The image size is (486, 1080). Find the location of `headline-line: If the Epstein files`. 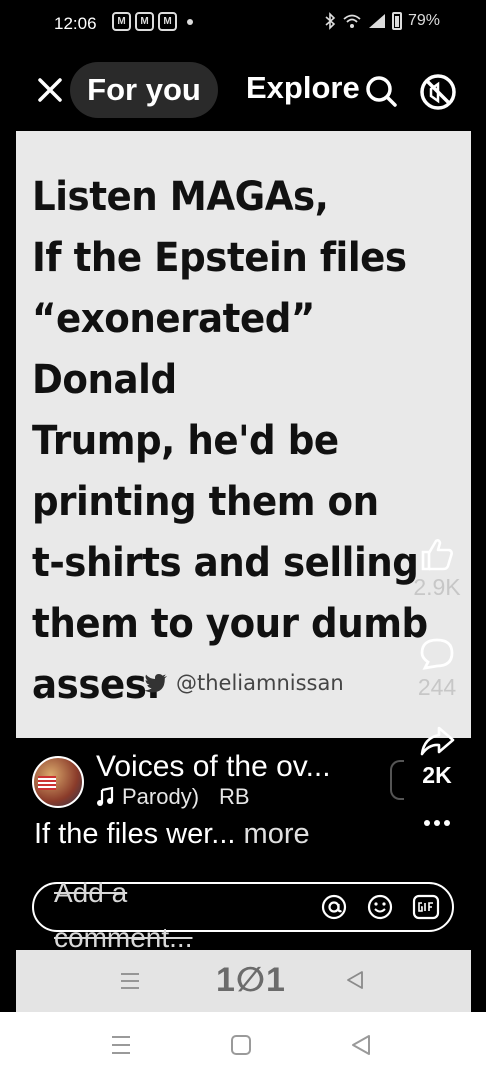

headline-line: If the Epstein files is located at coordinates (219, 258).